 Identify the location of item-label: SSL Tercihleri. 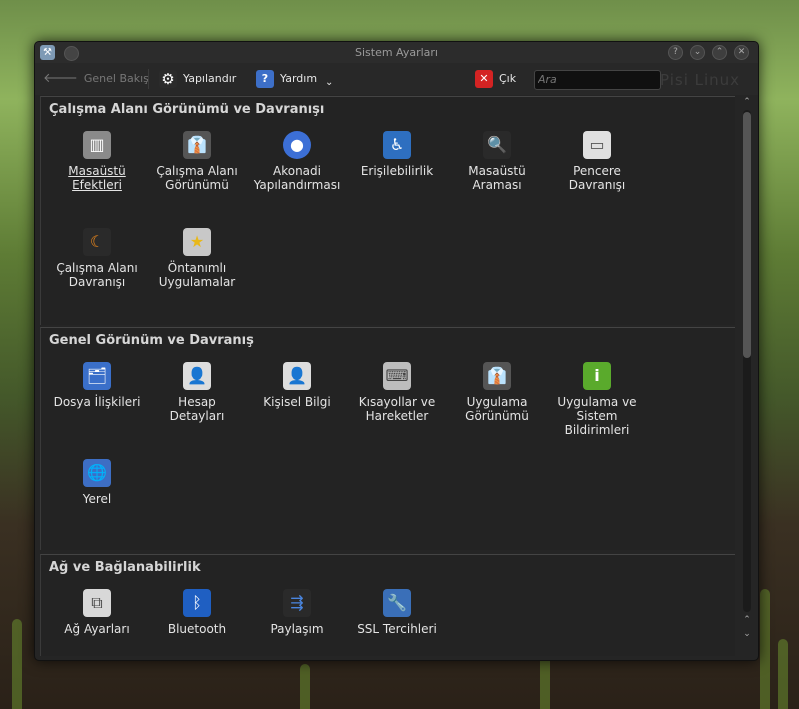
(397, 629).